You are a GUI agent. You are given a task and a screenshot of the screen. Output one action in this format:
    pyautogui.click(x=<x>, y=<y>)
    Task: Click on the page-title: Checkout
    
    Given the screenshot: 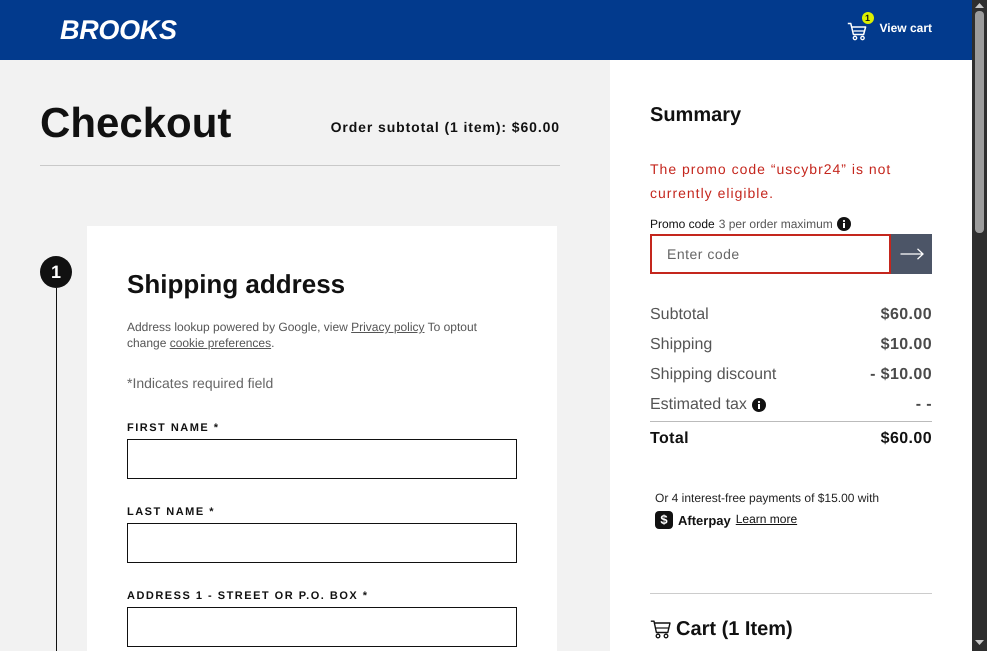 What is the action you would take?
    pyautogui.click(x=136, y=123)
    